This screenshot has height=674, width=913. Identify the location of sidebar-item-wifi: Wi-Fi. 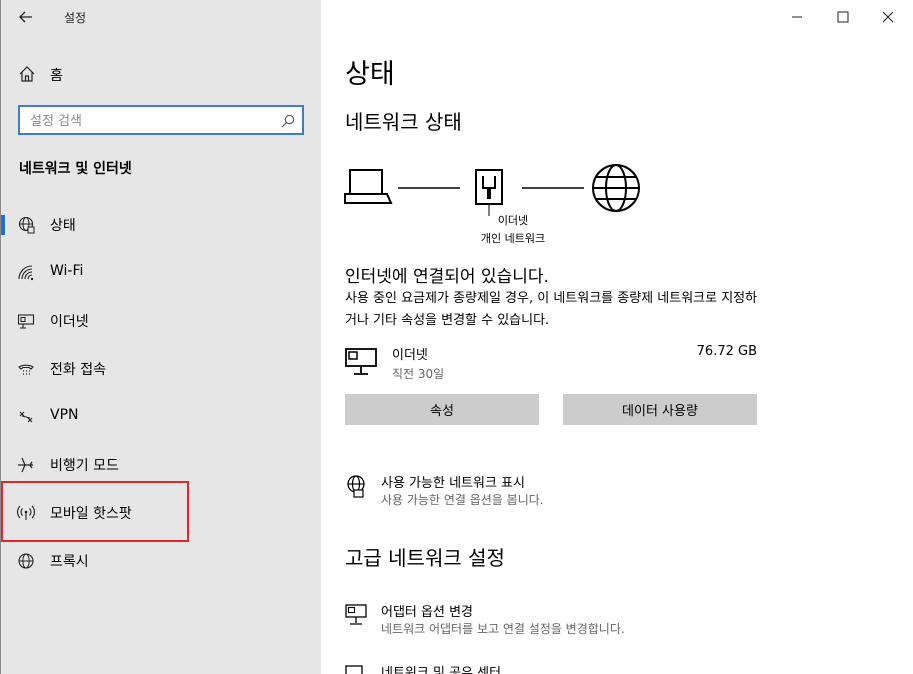
(161, 273).